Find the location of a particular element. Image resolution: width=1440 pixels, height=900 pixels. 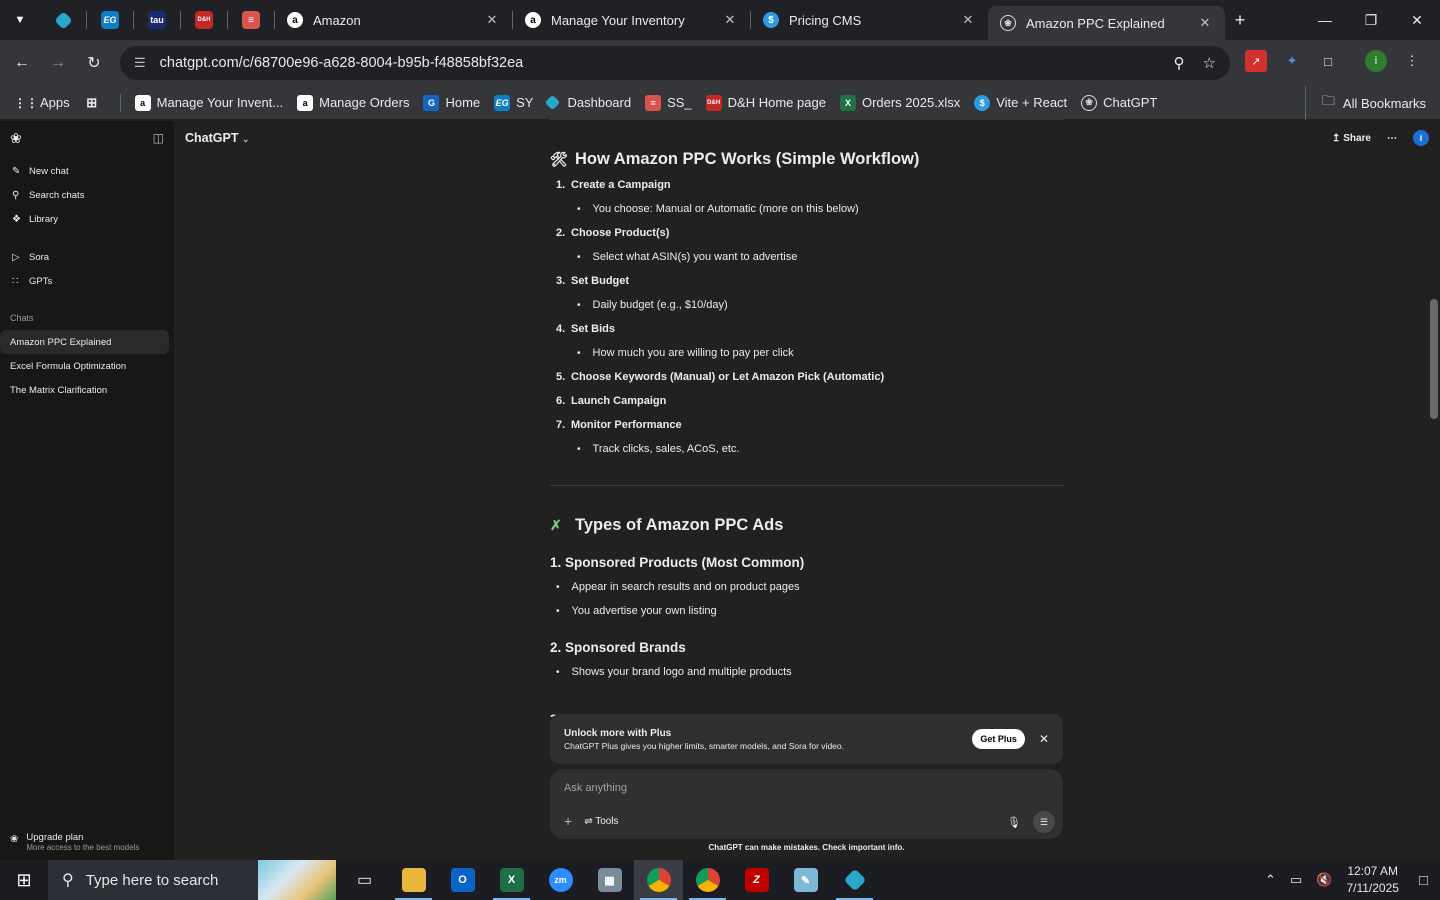

scrollbar-thumb is located at coordinates (1434, 359).